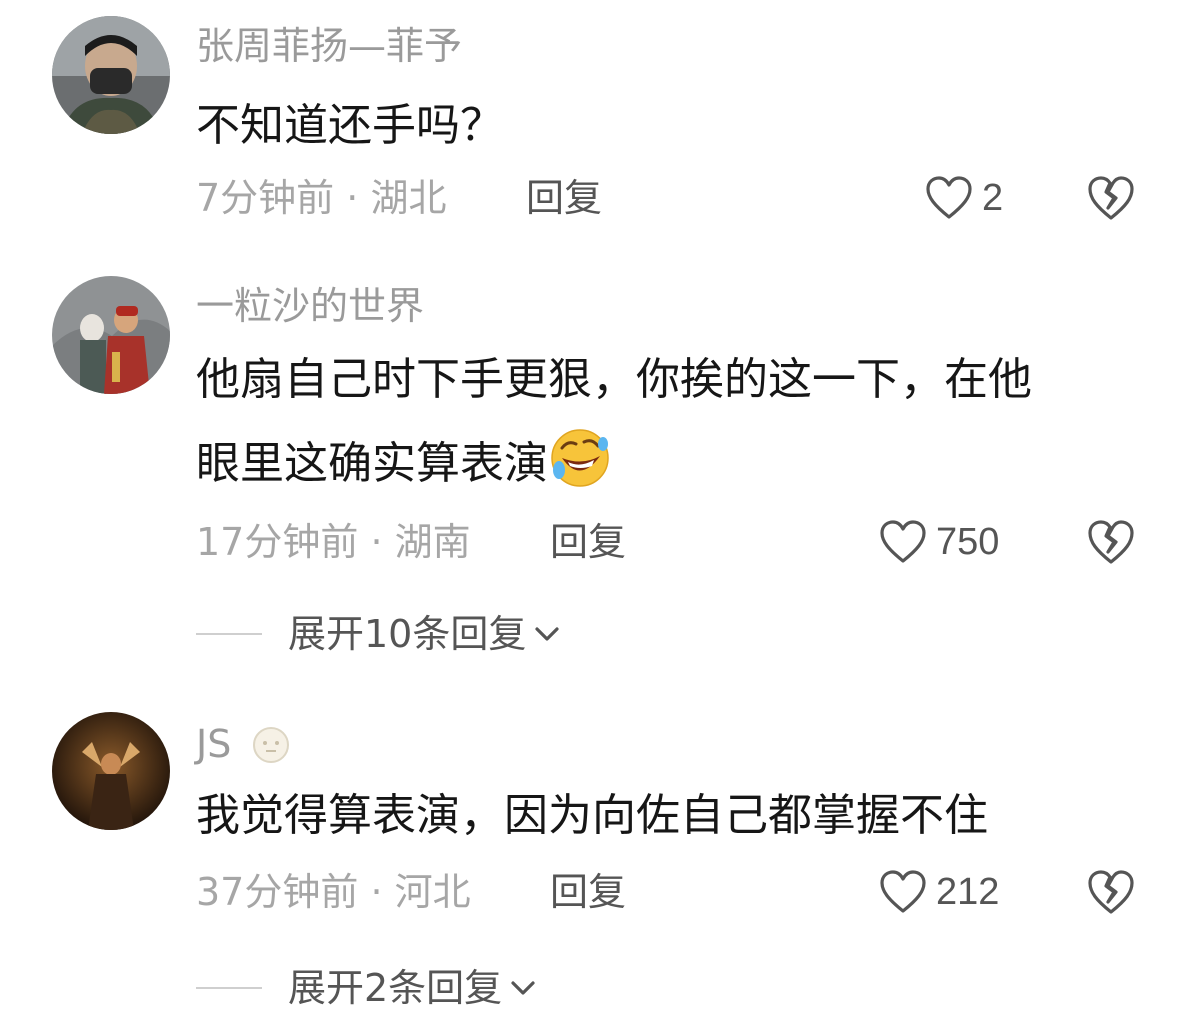  I want to click on comment-text: 他扇自己时下手更狠，你挨的这一下，在他 眼里这确实算表演, so click(614, 422).